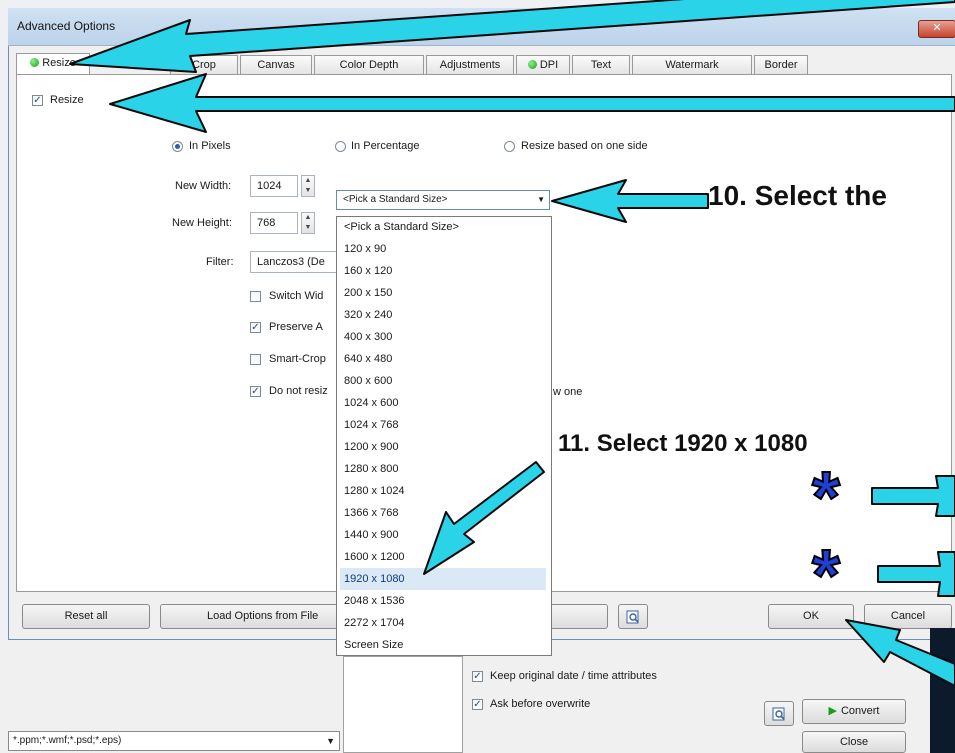  Describe the element at coordinates (512, 36) in the screenshot. I see `arrow-to-resize-tab` at that location.